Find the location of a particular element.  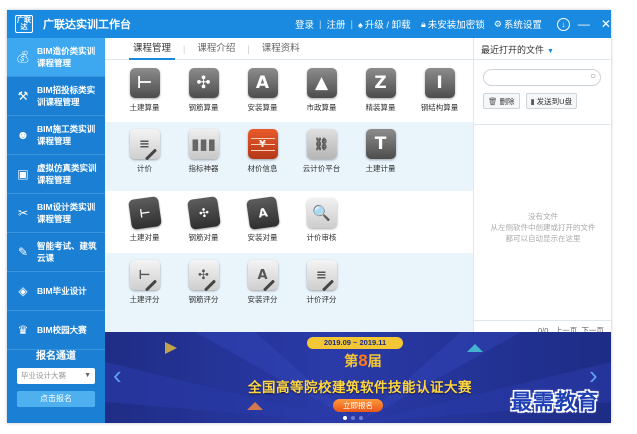

app-title: 广联达实训工作台 is located at coordinates (87, 25).